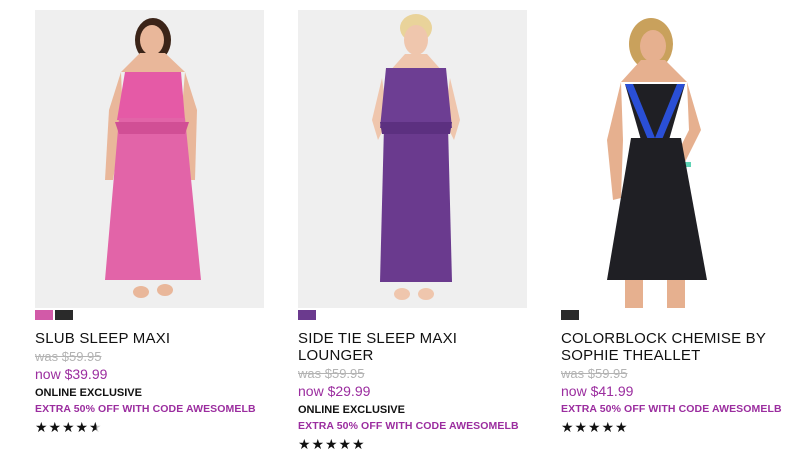 Image resolution: width=810 pixels, height=452 pixels. Describe the element at coordinates (307, 315) in the screenshot. I see `color-swatch-purple` at that location.